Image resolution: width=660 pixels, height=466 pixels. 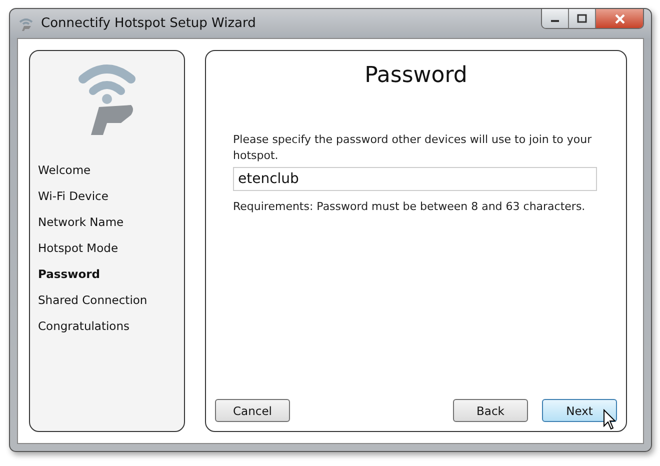 I want to click on wizard-step: Network Name, so click(x=107, y=222).